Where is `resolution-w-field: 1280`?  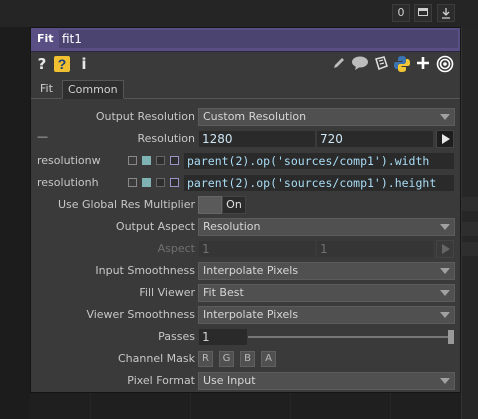
resolution-w-field: 1280 is located at coordinates (257, 139).